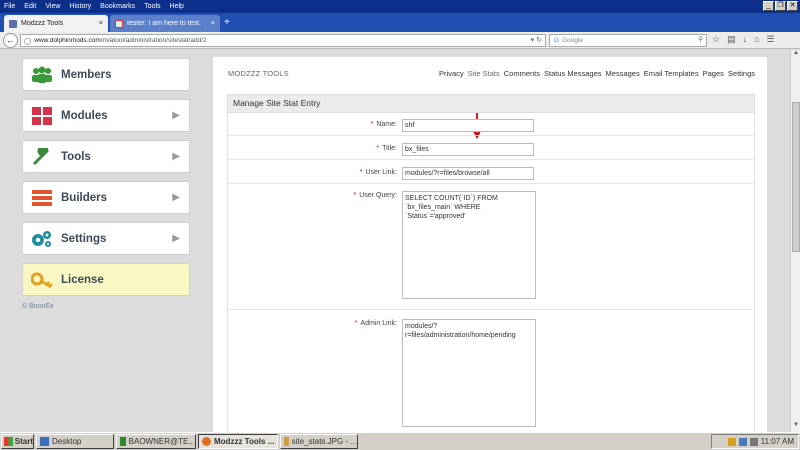  Describe the element at coordinates (42, 280) in the screenshot. I see `key-icon` at that location.